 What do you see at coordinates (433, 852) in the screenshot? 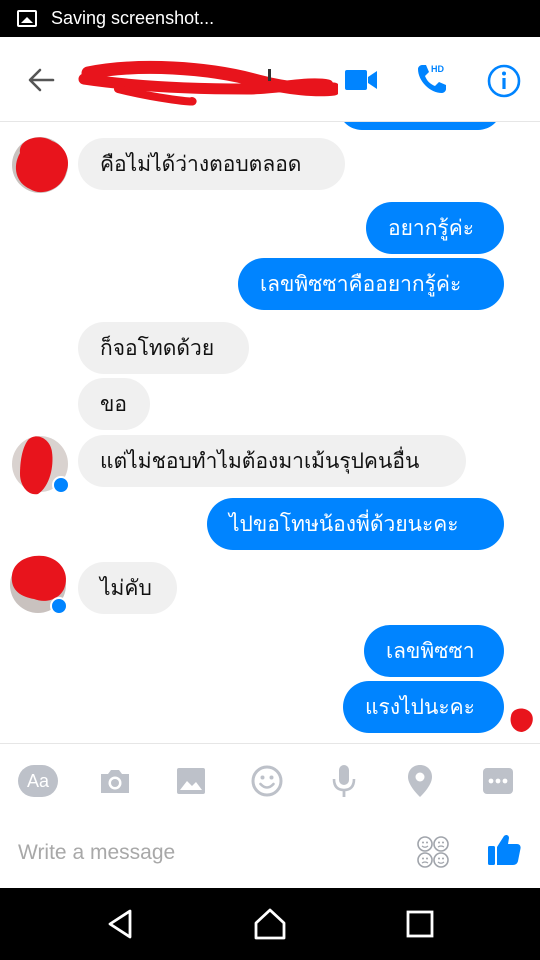
I see `sticker-grid-icon` at bounding box center [433, 852].